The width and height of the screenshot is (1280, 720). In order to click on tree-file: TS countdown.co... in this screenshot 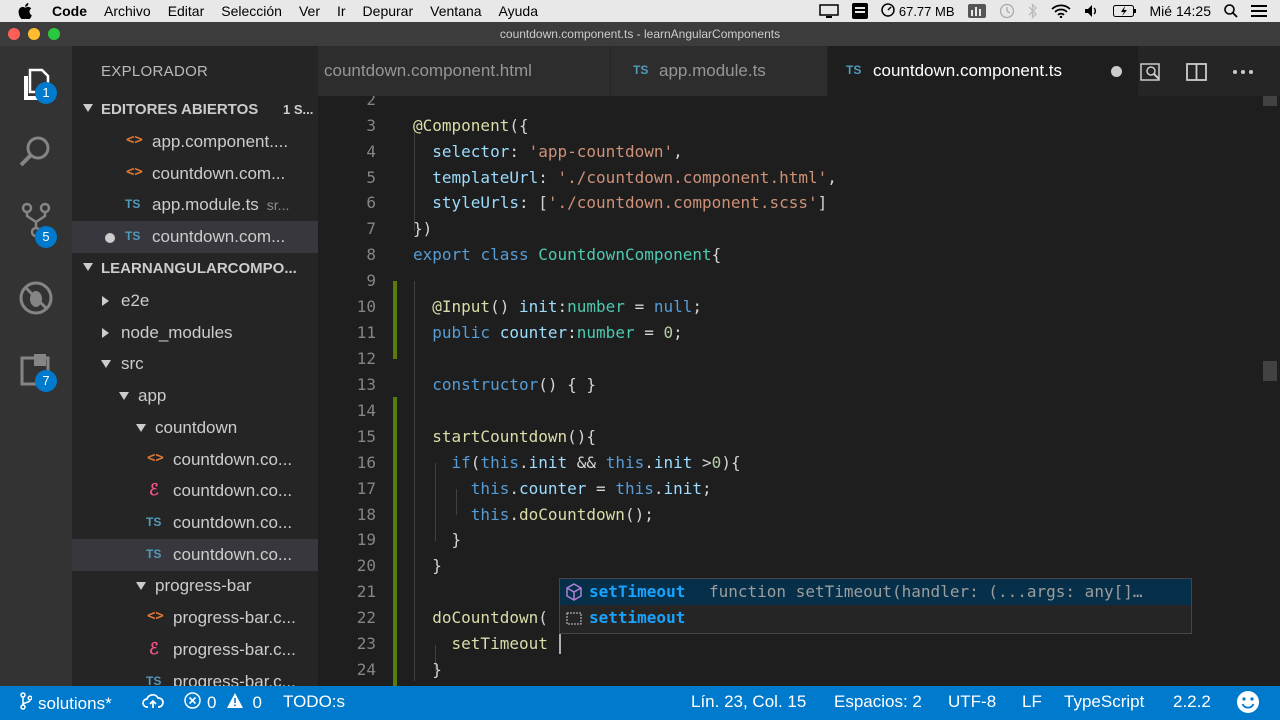, I will do `click(195, 523)`.